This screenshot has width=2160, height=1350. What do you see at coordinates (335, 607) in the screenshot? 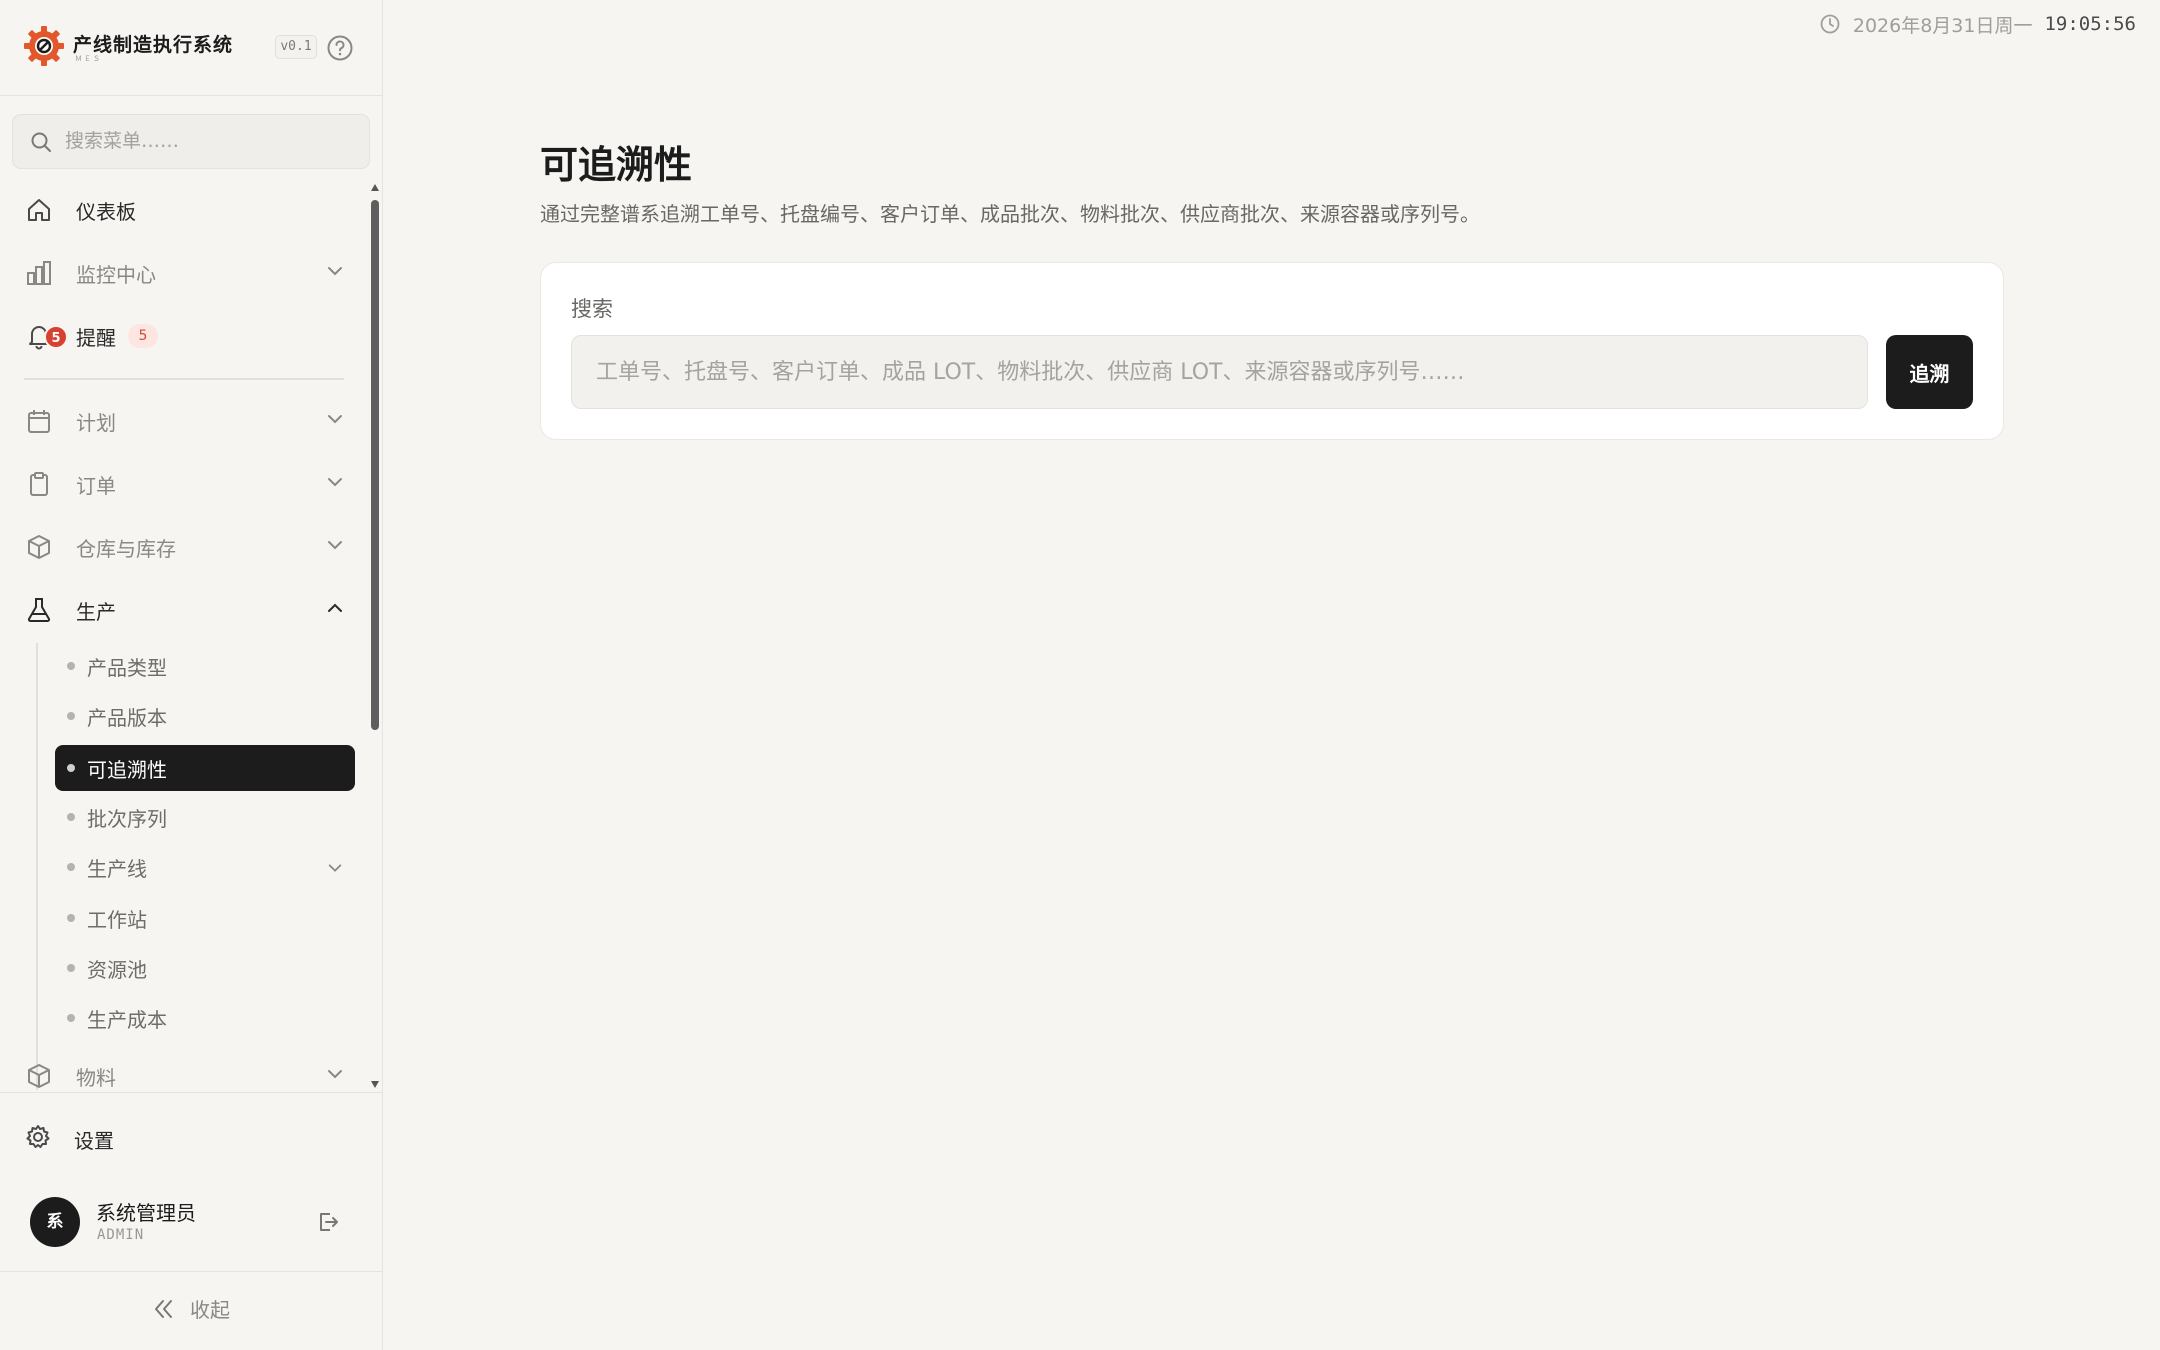
I see `chevron-up-icon` at bounding box center [335, 607].